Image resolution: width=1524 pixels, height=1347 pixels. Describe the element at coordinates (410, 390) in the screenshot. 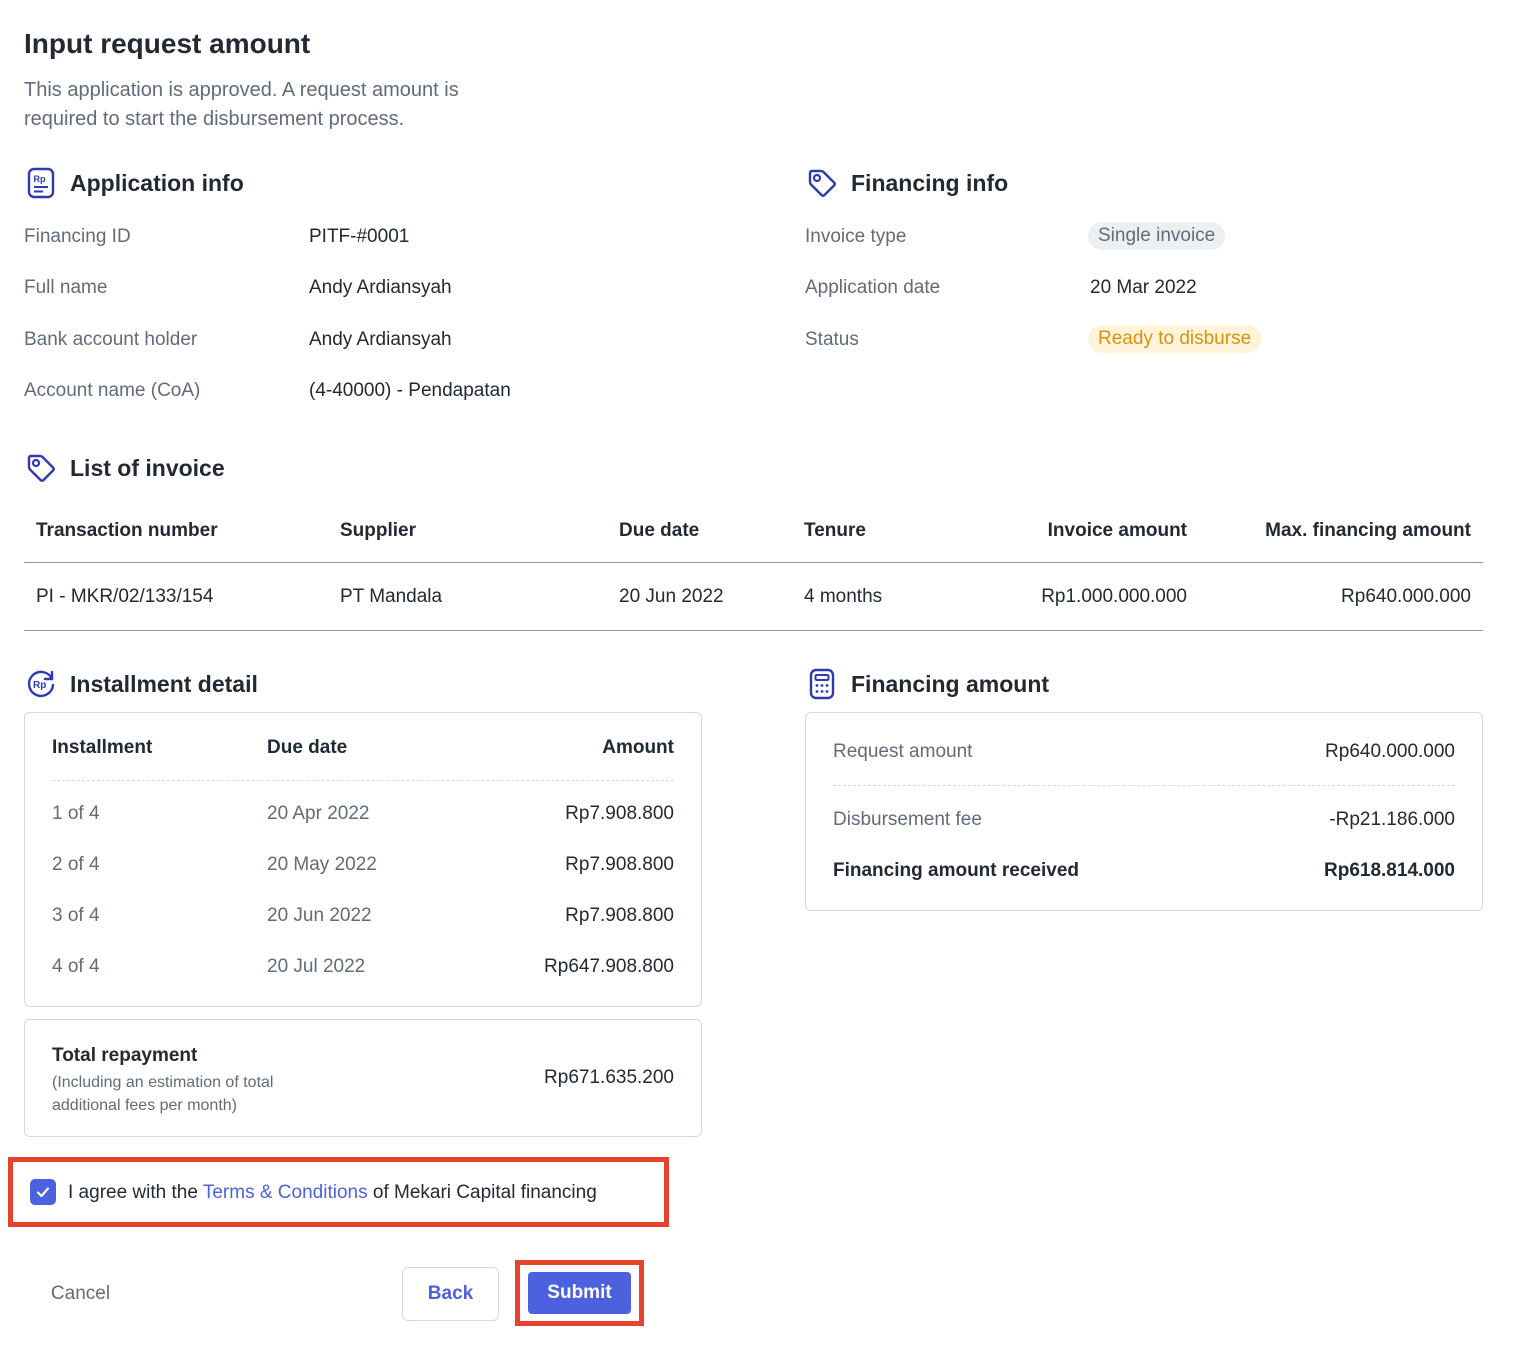

I see `account-name-value: (4-40000) - Pendapatan` at that location.